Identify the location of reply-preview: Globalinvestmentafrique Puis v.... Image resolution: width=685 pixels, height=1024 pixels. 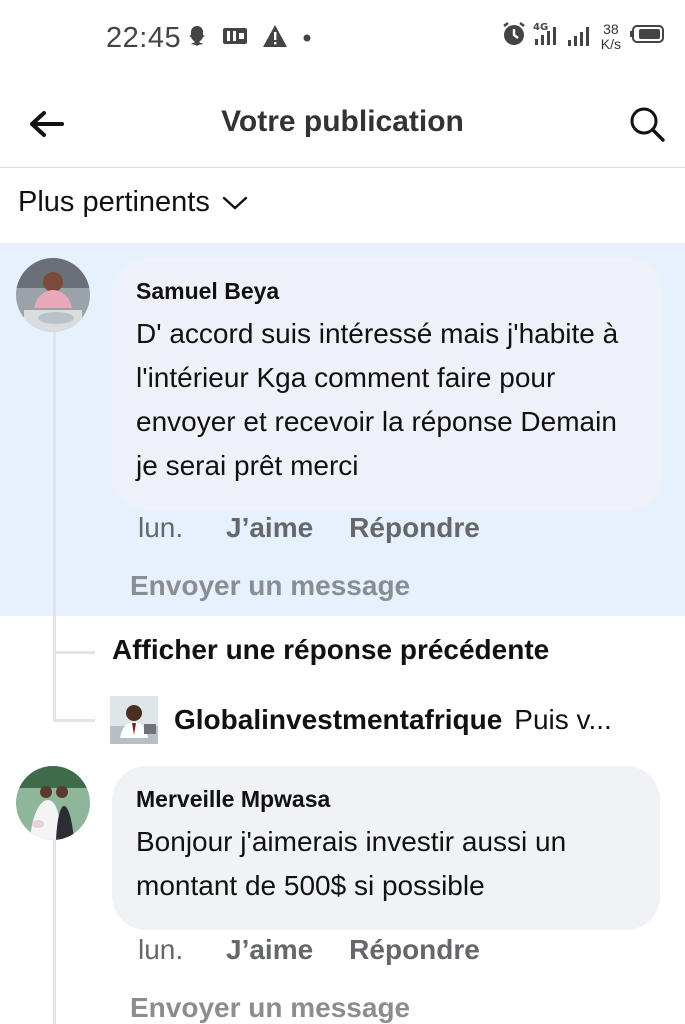
(390, 720).